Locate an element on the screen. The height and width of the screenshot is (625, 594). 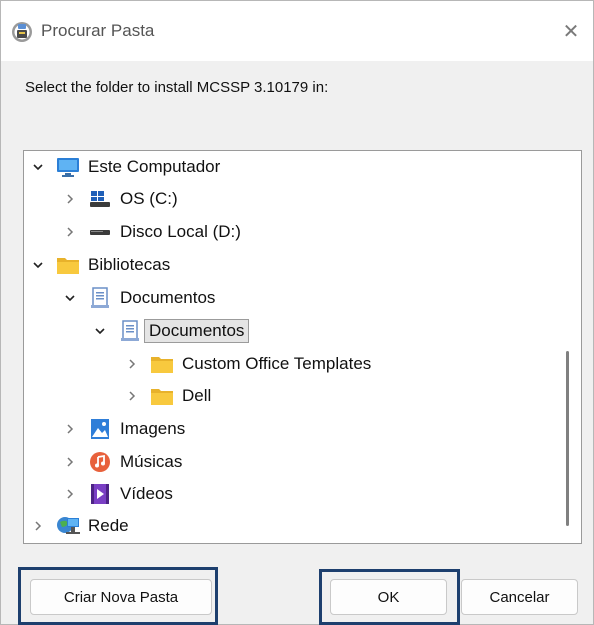
tree-node-documentos-library: Documentos is located at coordinates (138, 298).